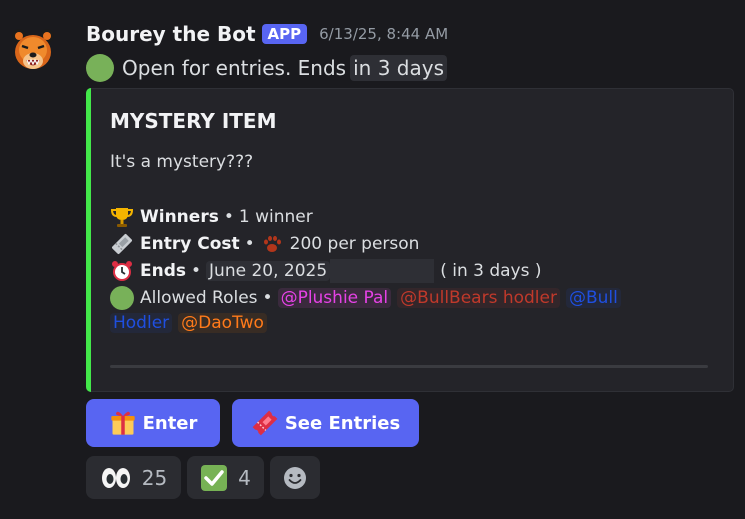 Image resolution: width=745 pixels, height=519 pixels. I want to click on status-text: Open for entries. Ends, so click(234, 68).